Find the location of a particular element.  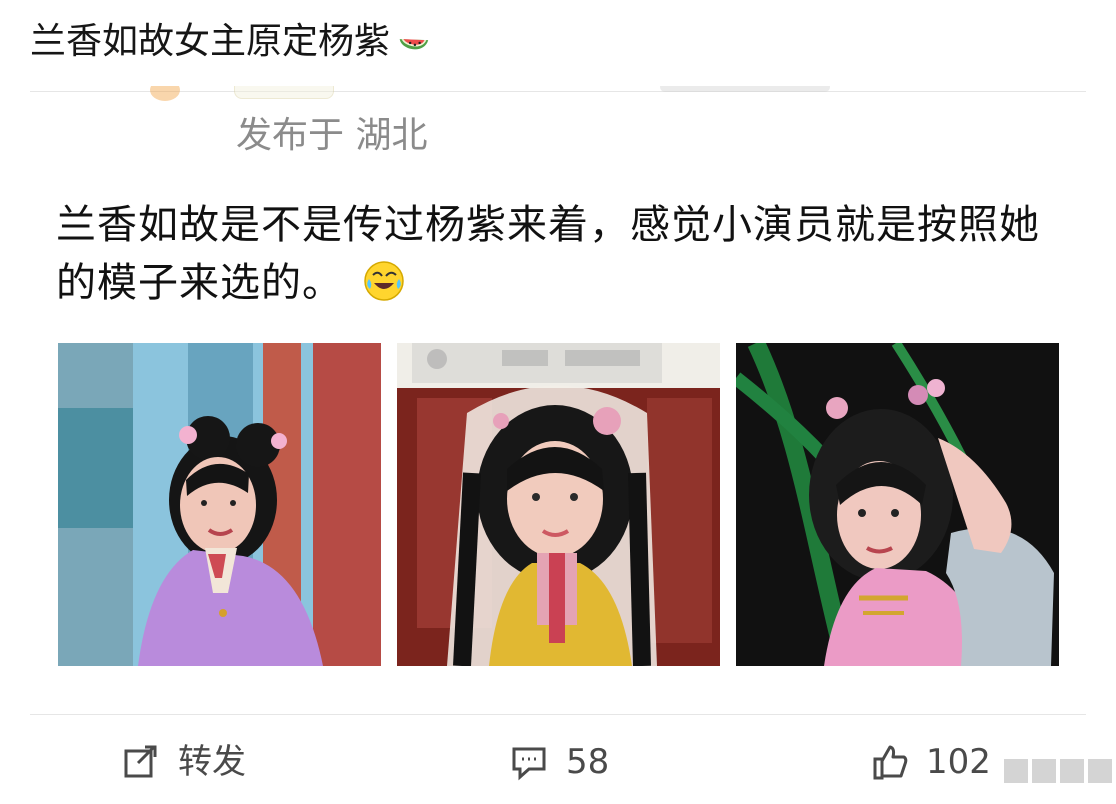

repost-label: 转发 is located at coordinates (212, 762).